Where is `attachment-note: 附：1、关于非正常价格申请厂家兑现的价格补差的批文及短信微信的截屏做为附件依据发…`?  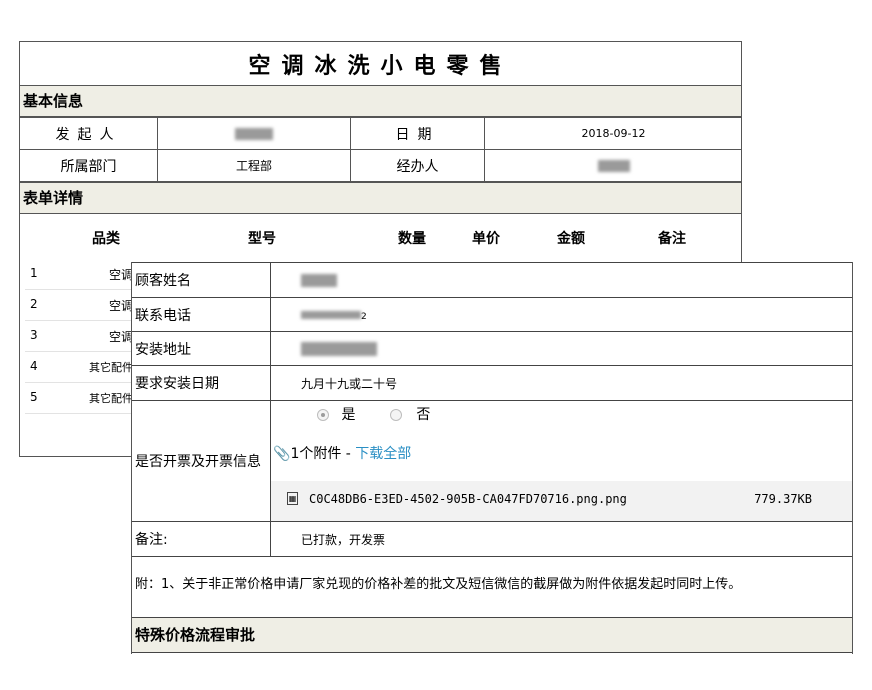
attachment-note: 附：1、关于非正常价格申请厂家兑现的价格补差的批文及短信微信的截屏做为附件依据发… is located at coordinates (438, 584).